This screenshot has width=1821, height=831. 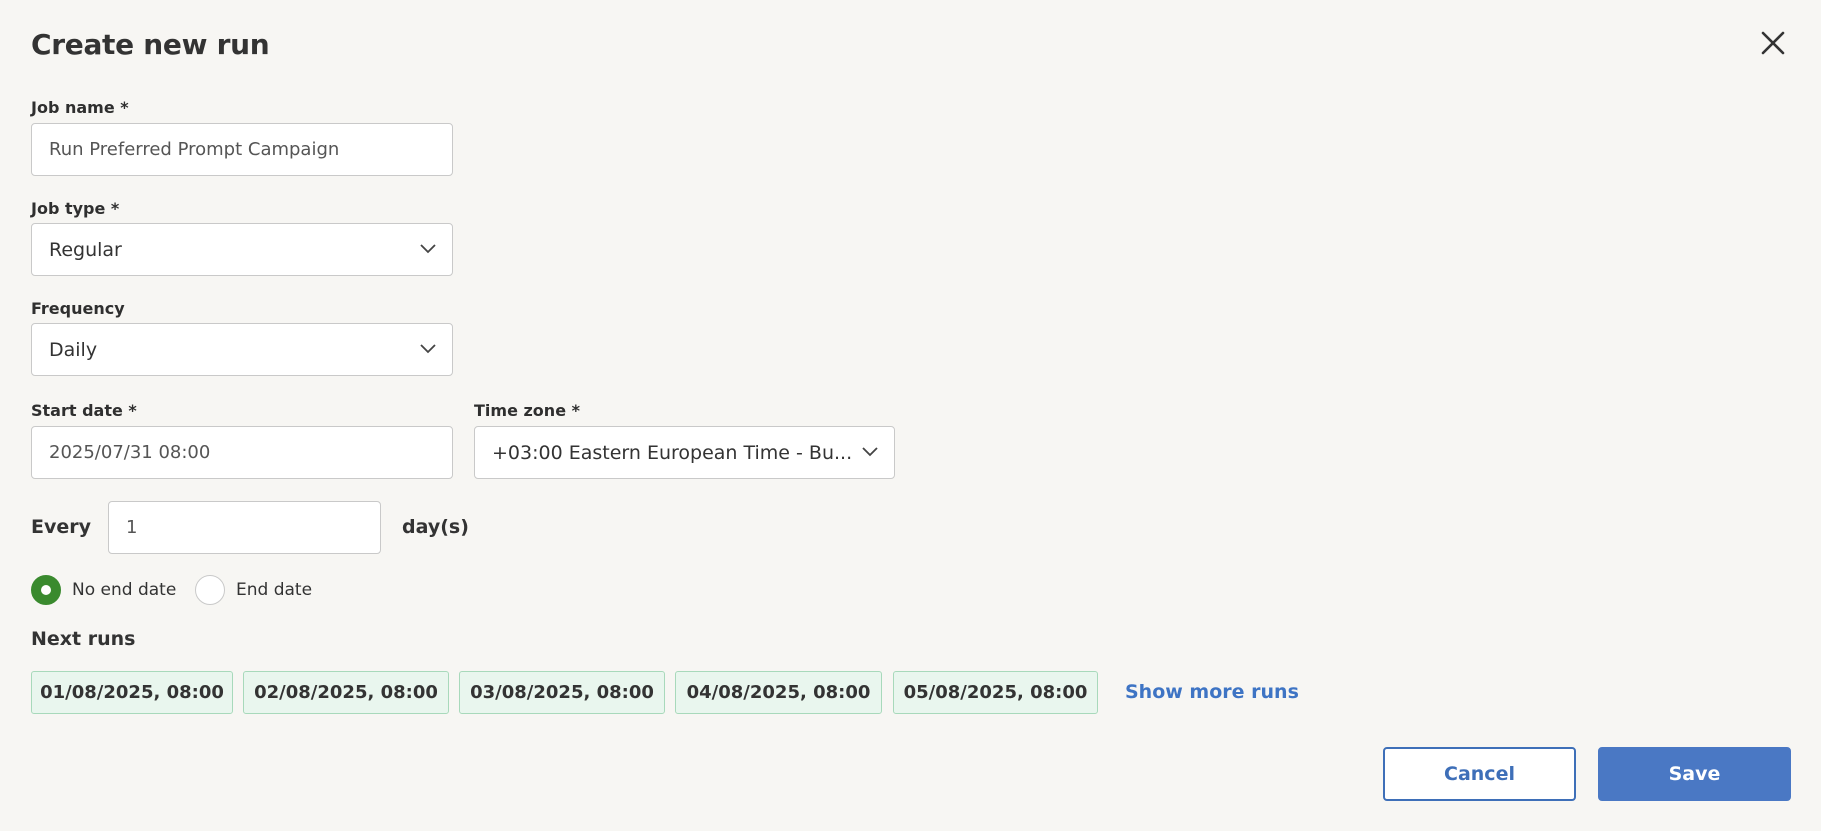 What do you see at coordinates (1479, 774) in the screenshot?
I see `cancel-button: Cancel` at bounding box center [1479, 774].